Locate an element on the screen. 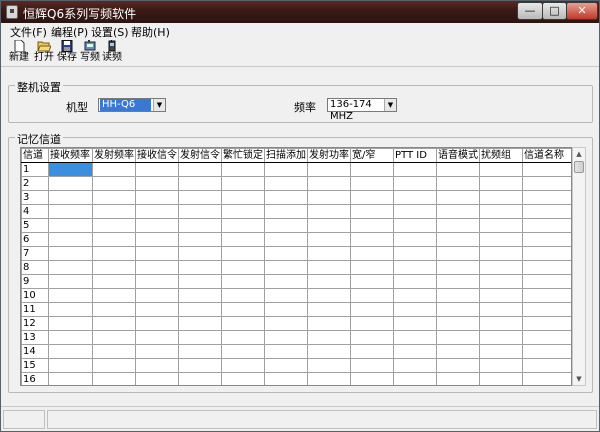  scroll-thumb is located at coordinates (579, 167).